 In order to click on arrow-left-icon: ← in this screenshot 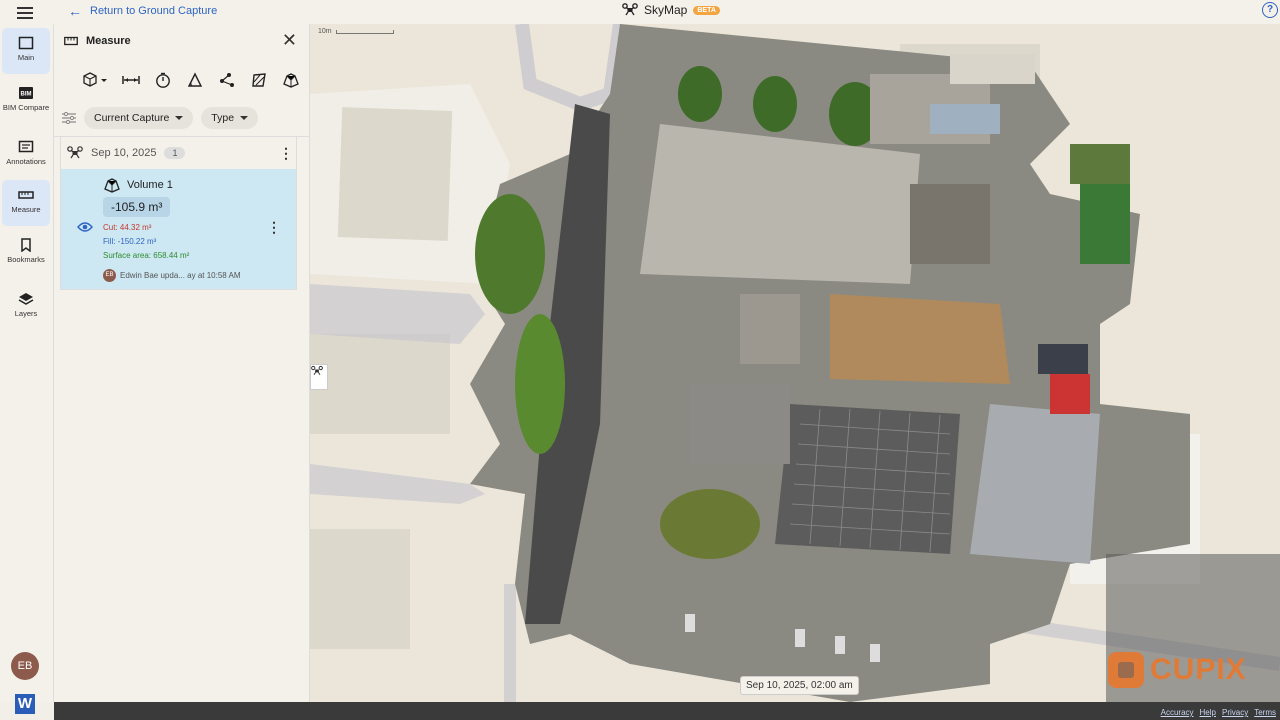, I will do `click(75, 11)`.